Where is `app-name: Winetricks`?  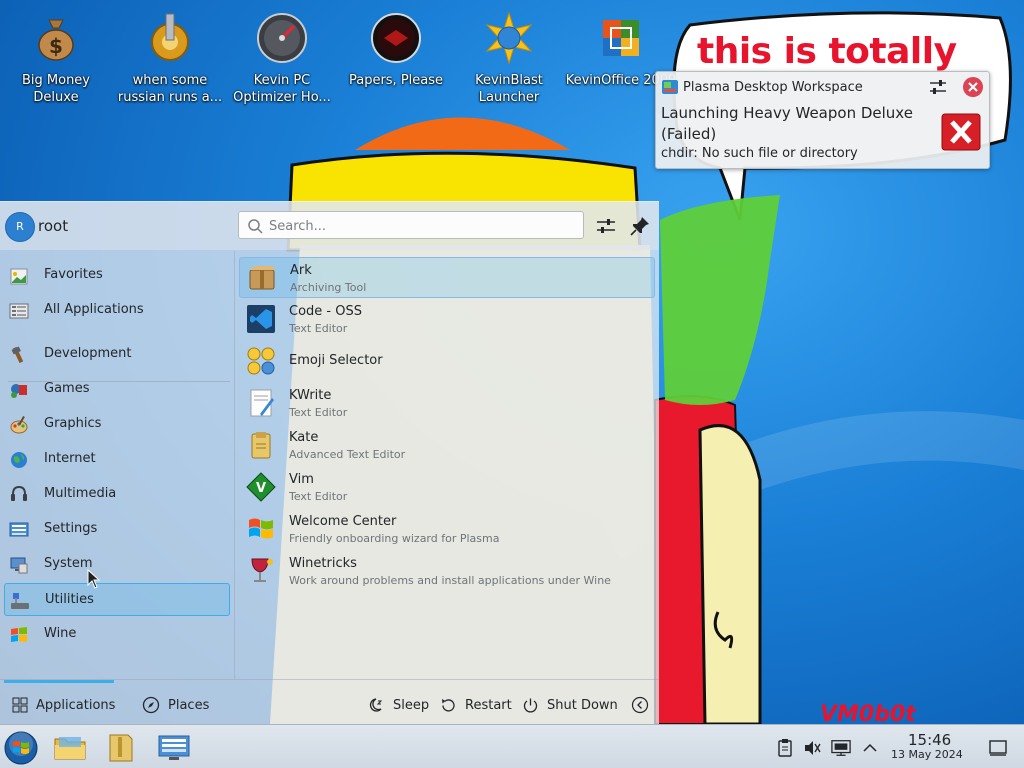
app-name: Winetricks is located at coordinates (323, 563).